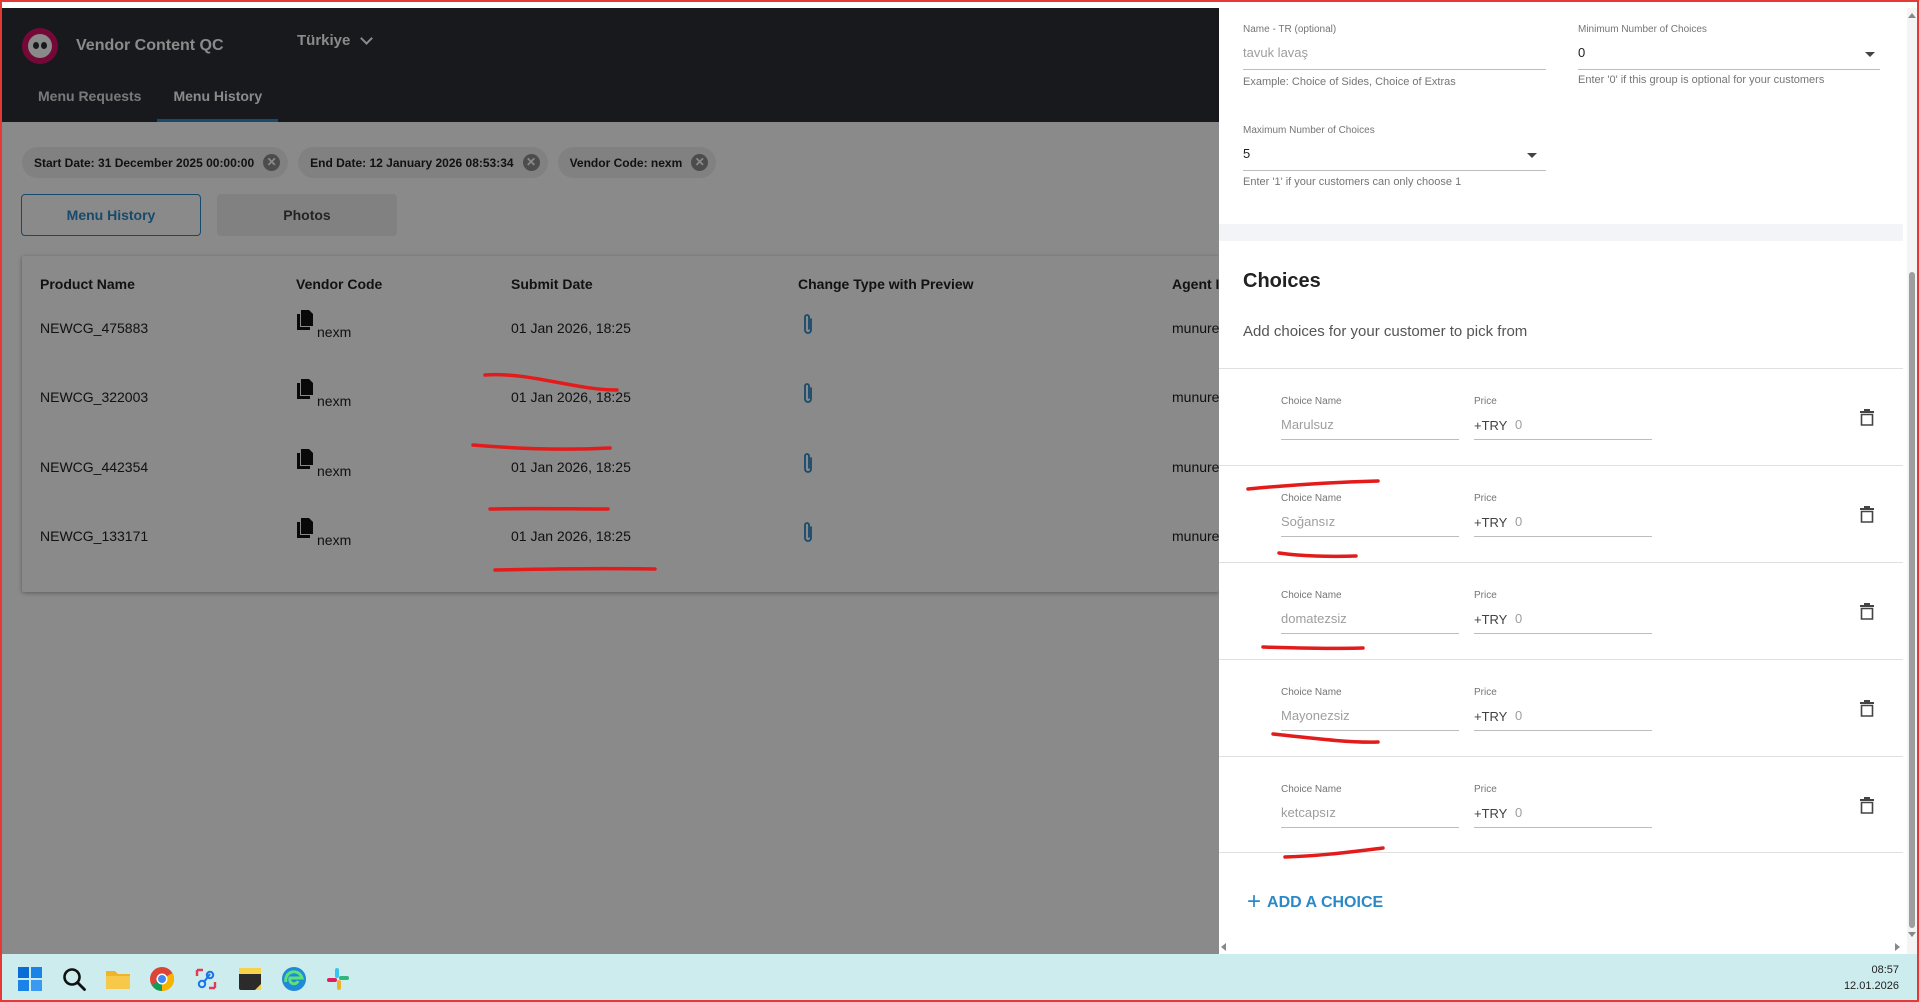  I want to click on choice-name-input: Soğansız, so click(1308, 521).